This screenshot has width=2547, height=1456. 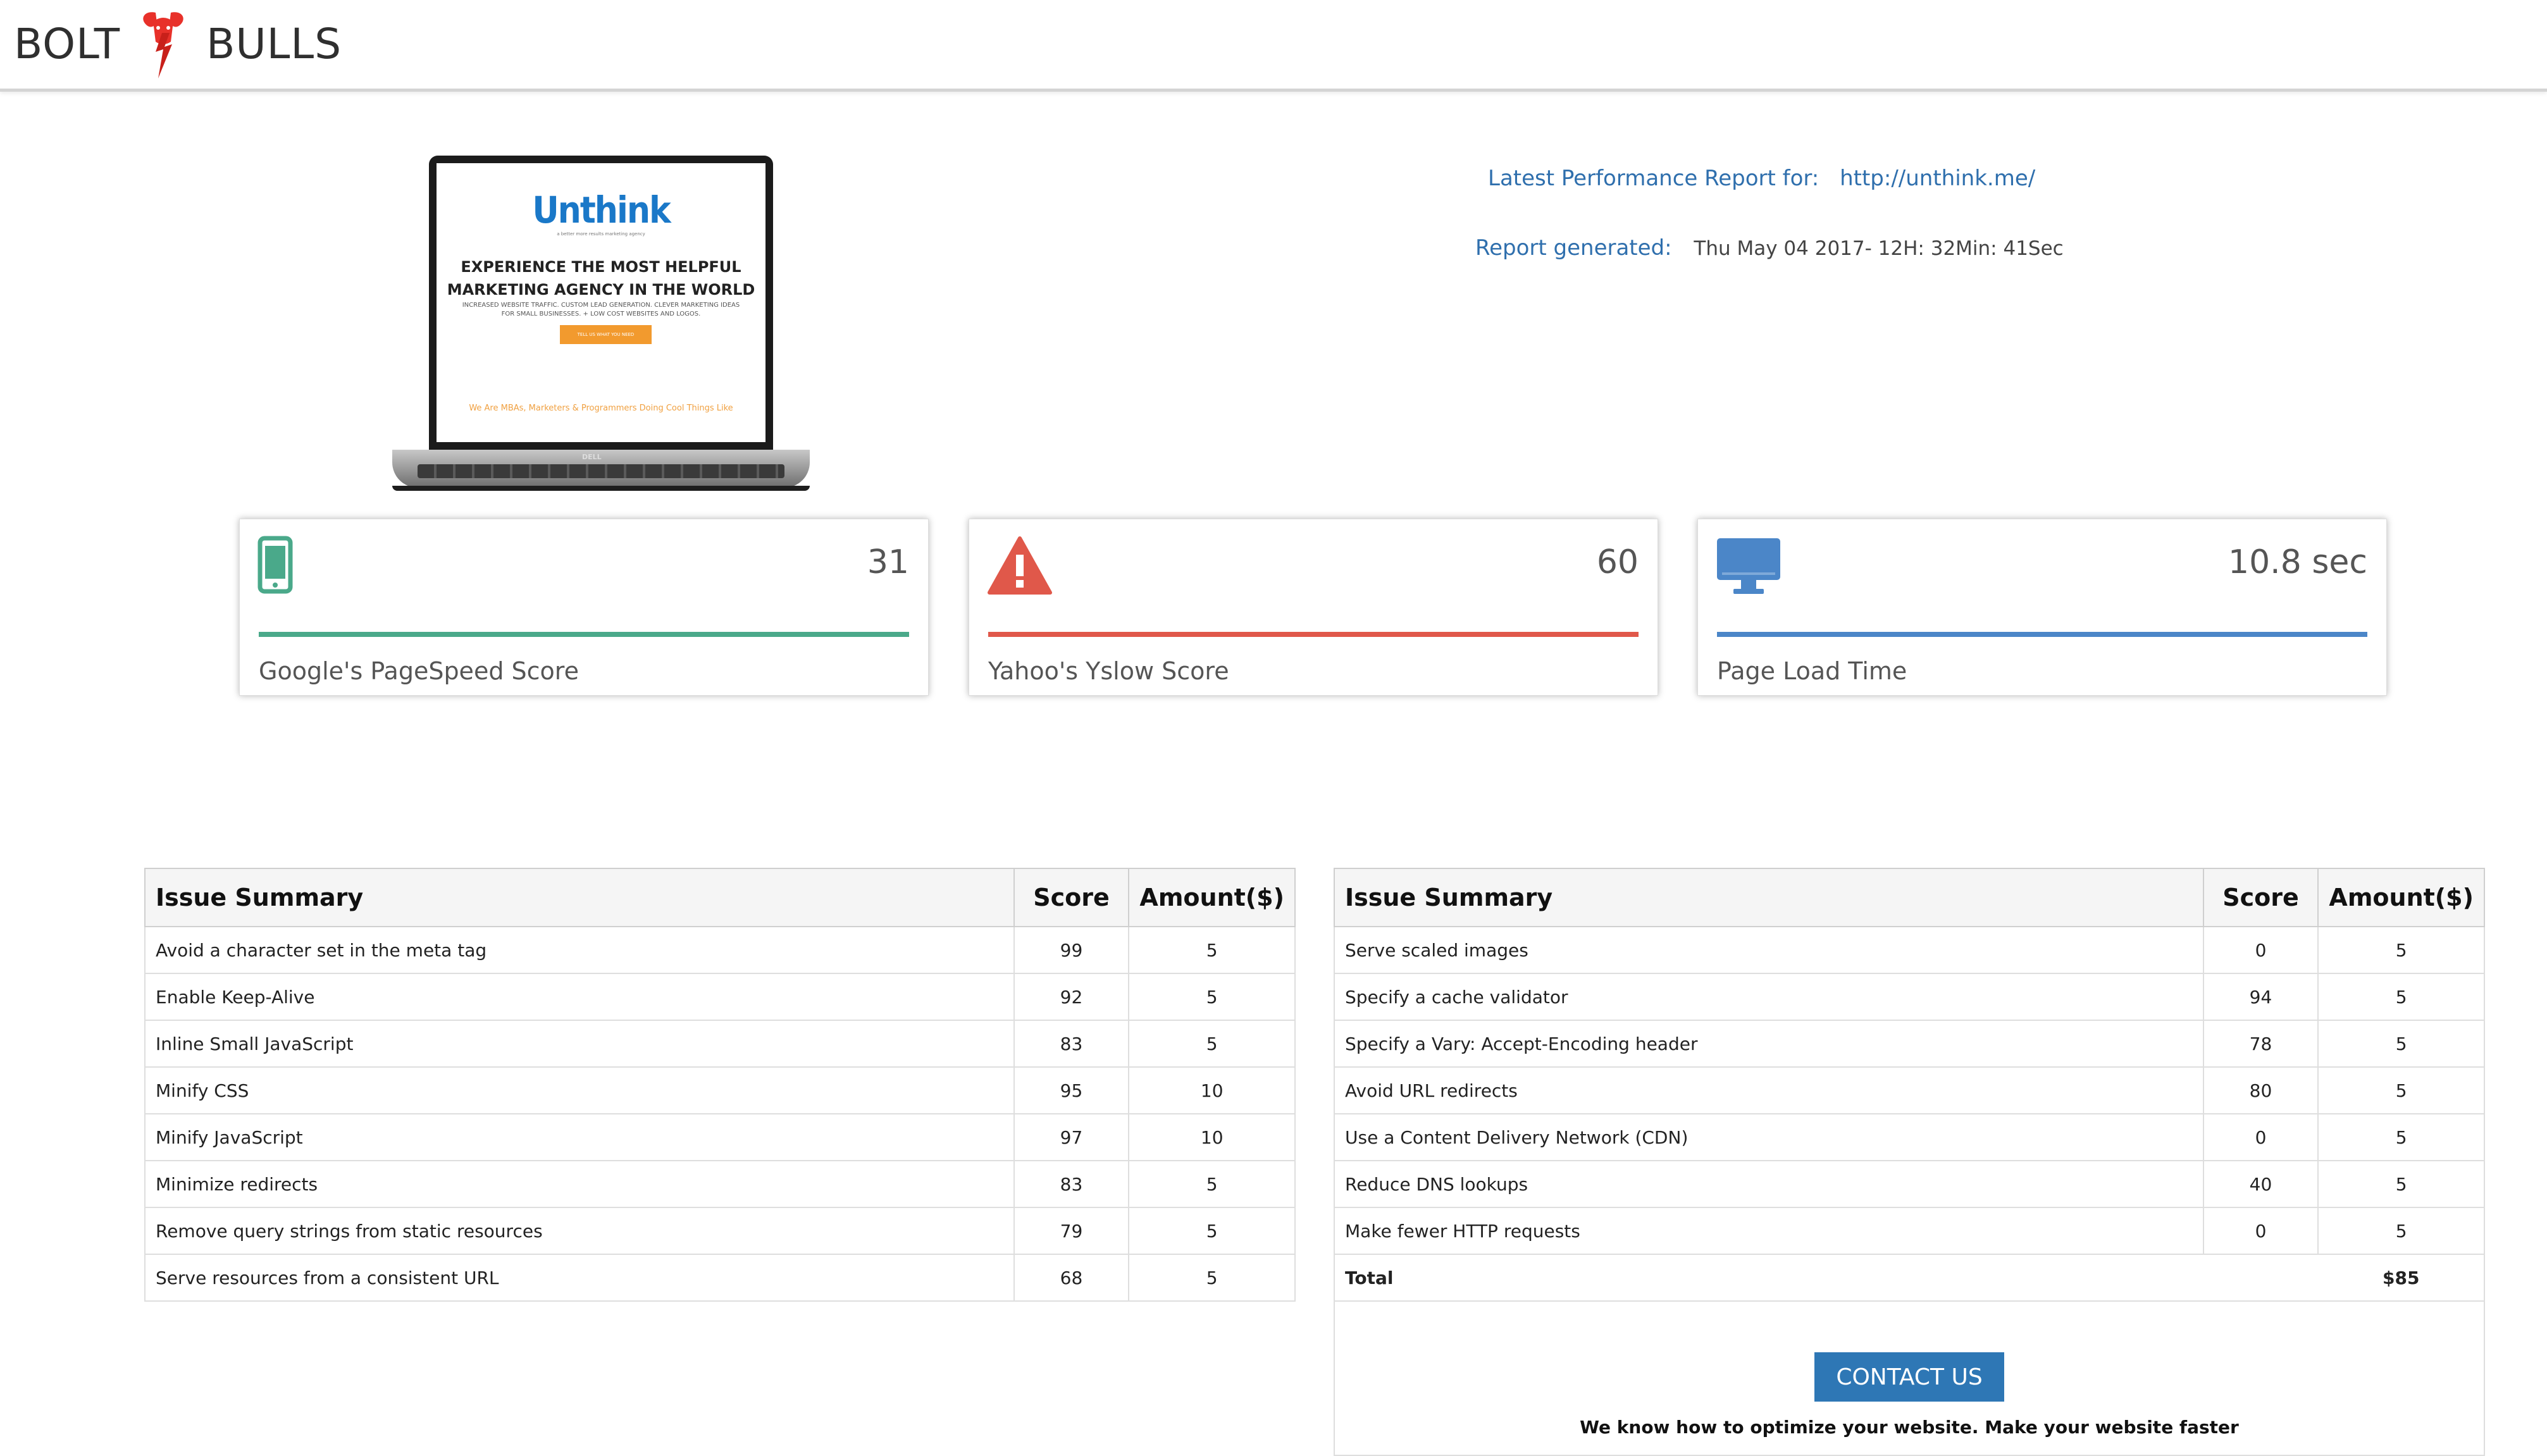 What do you see at coordinates (1769, 1184) in the screenshot?
I see `issue-cell: Reduce DNS lookups` at bounding box center [1769, 1184].